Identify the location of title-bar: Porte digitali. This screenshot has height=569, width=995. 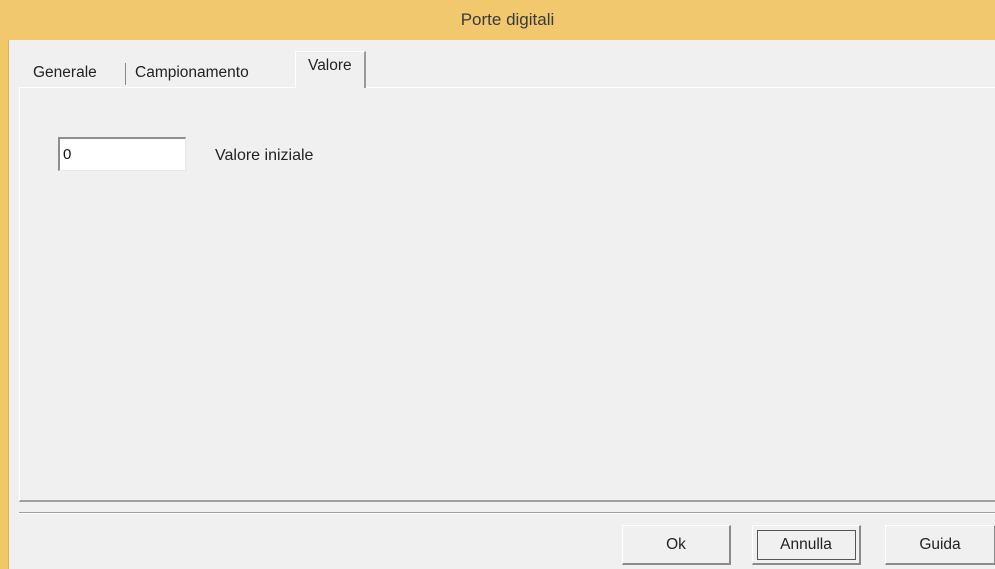
(497, 20).